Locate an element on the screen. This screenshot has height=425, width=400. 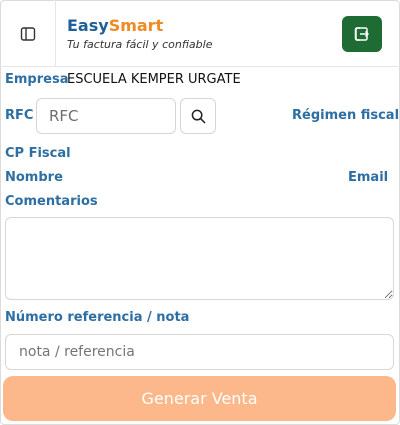
empresa-value: ESCUELA KEMPER URGATE is located at coordinates (154, 79).